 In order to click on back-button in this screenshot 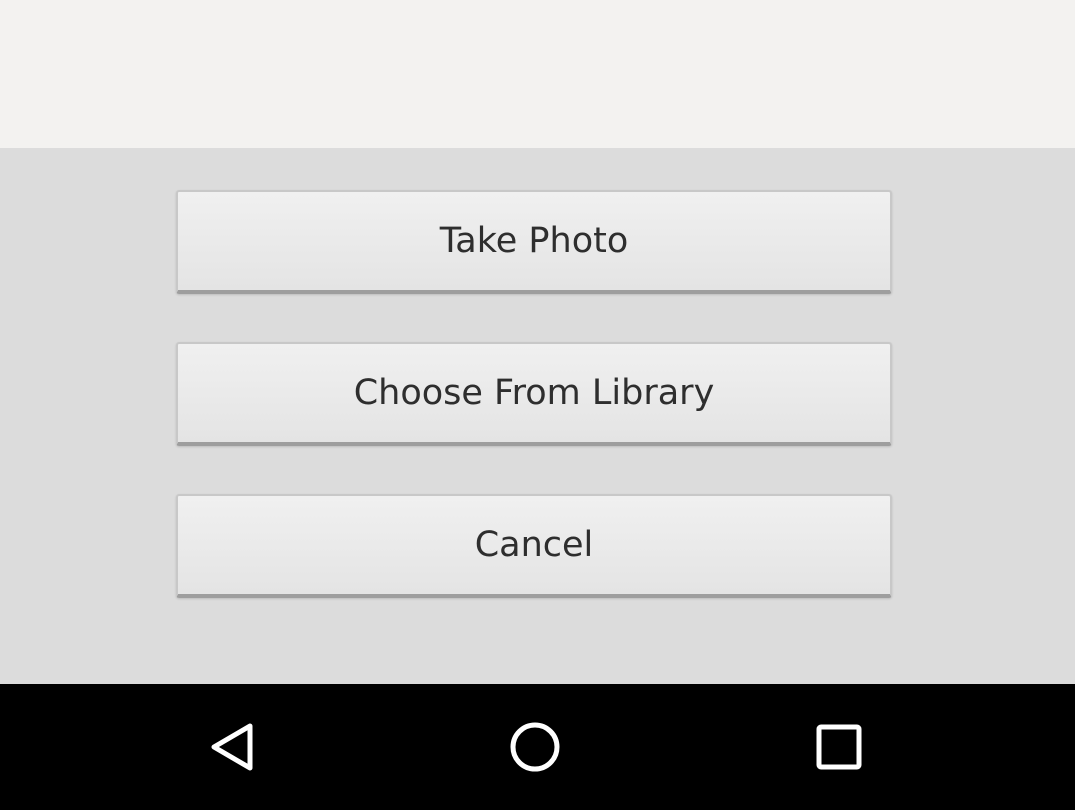, I will do `click(233, 747)`.